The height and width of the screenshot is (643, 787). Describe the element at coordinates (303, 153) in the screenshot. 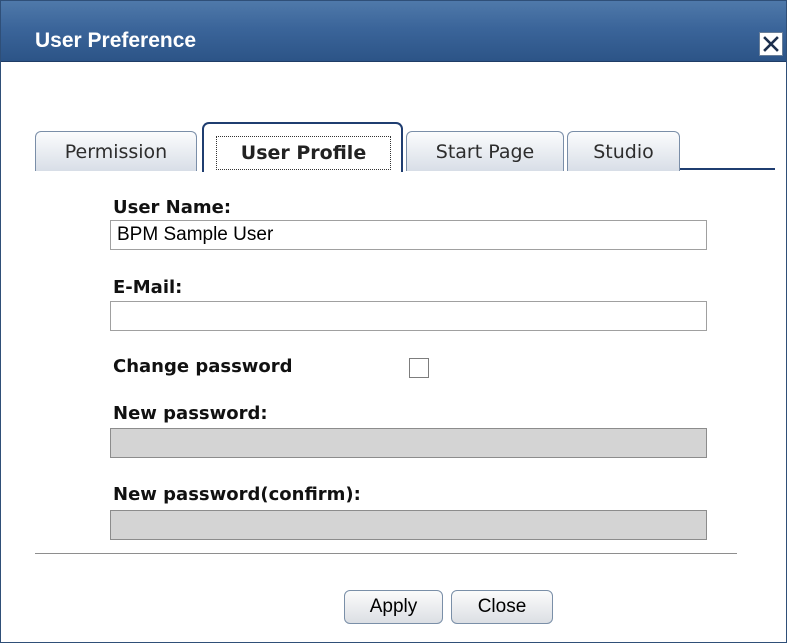

I see `tab-user-profile-label: User Profile` at that location.